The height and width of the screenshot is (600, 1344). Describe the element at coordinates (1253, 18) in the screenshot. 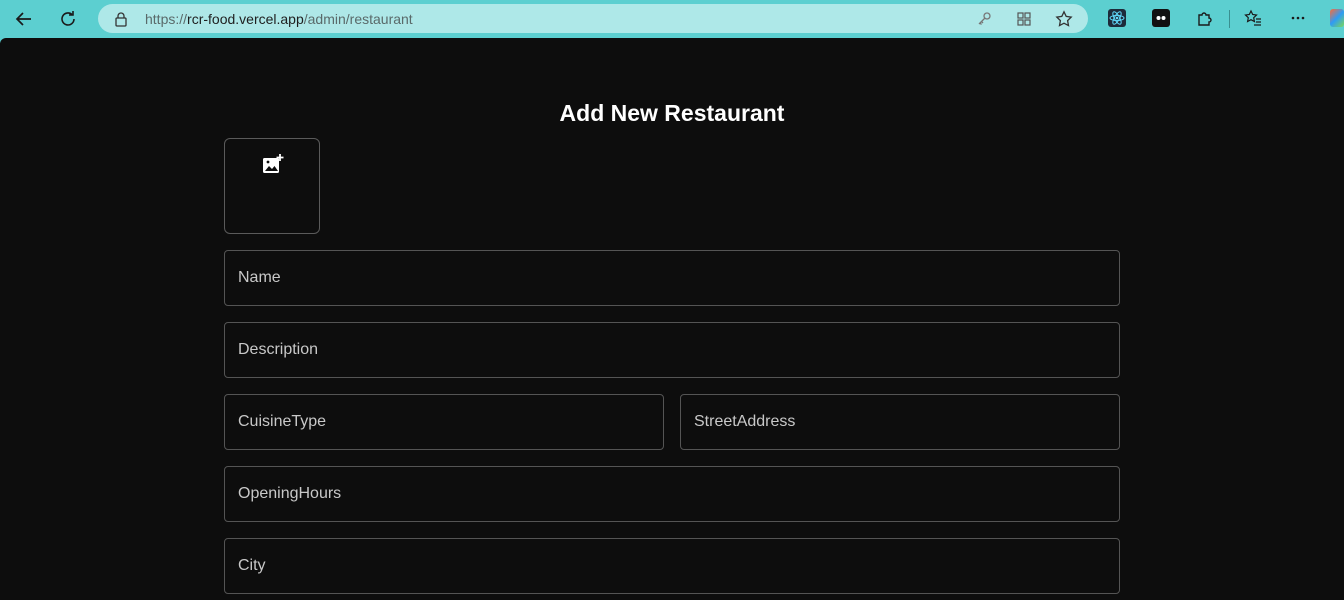

I see `favorites-icon` at that location.